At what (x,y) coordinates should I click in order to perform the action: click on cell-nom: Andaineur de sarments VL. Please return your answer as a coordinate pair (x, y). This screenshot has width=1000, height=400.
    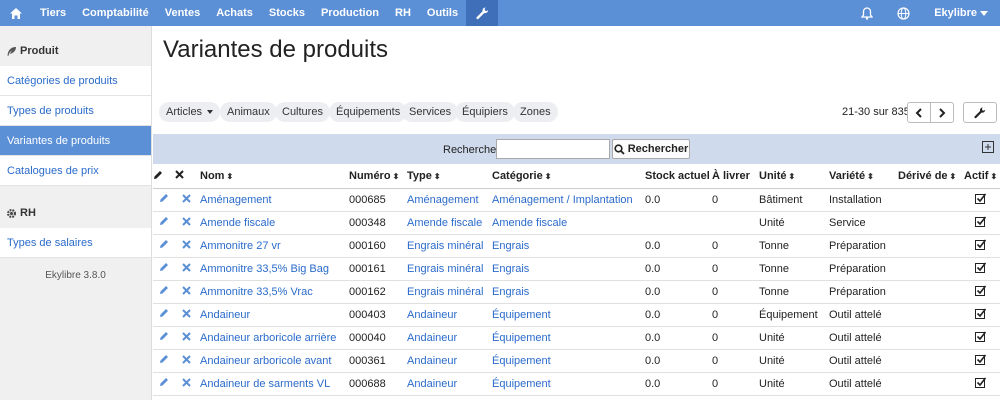
    Looking at the image, I should click on (271, 384).